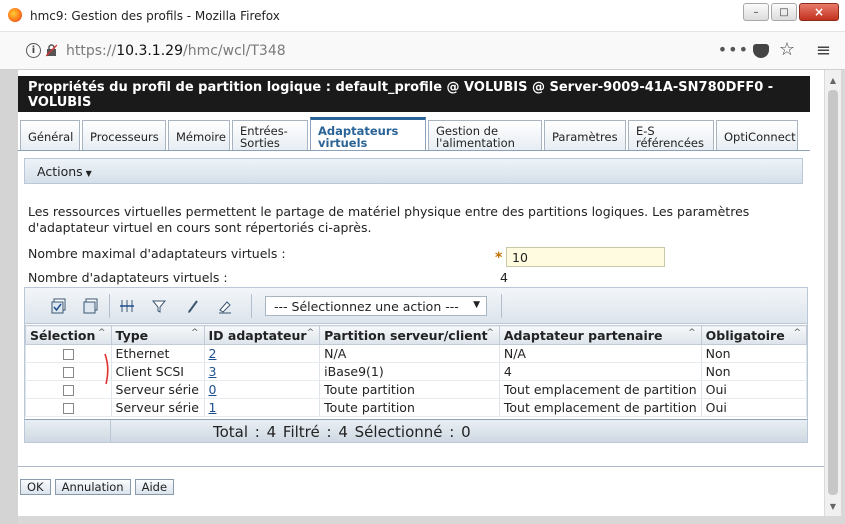 The image size is (845, 524). I want to click on table-summary-bar: Total : 4 Filtré : 4 Sélectionné : 0, so click(416, 431).